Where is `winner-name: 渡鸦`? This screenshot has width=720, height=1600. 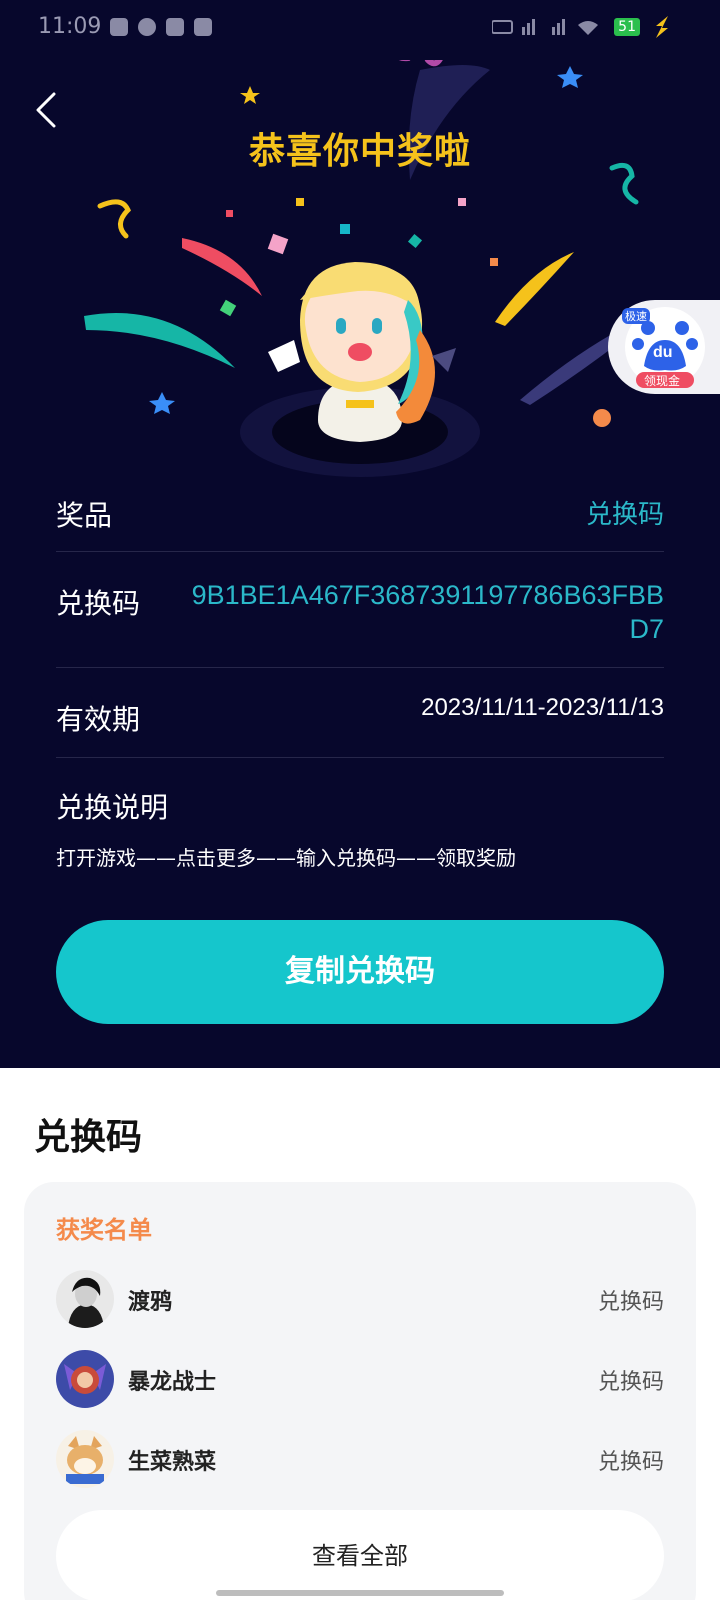
winner-name: 渡鸦 is located at coordinates (150, 1302).